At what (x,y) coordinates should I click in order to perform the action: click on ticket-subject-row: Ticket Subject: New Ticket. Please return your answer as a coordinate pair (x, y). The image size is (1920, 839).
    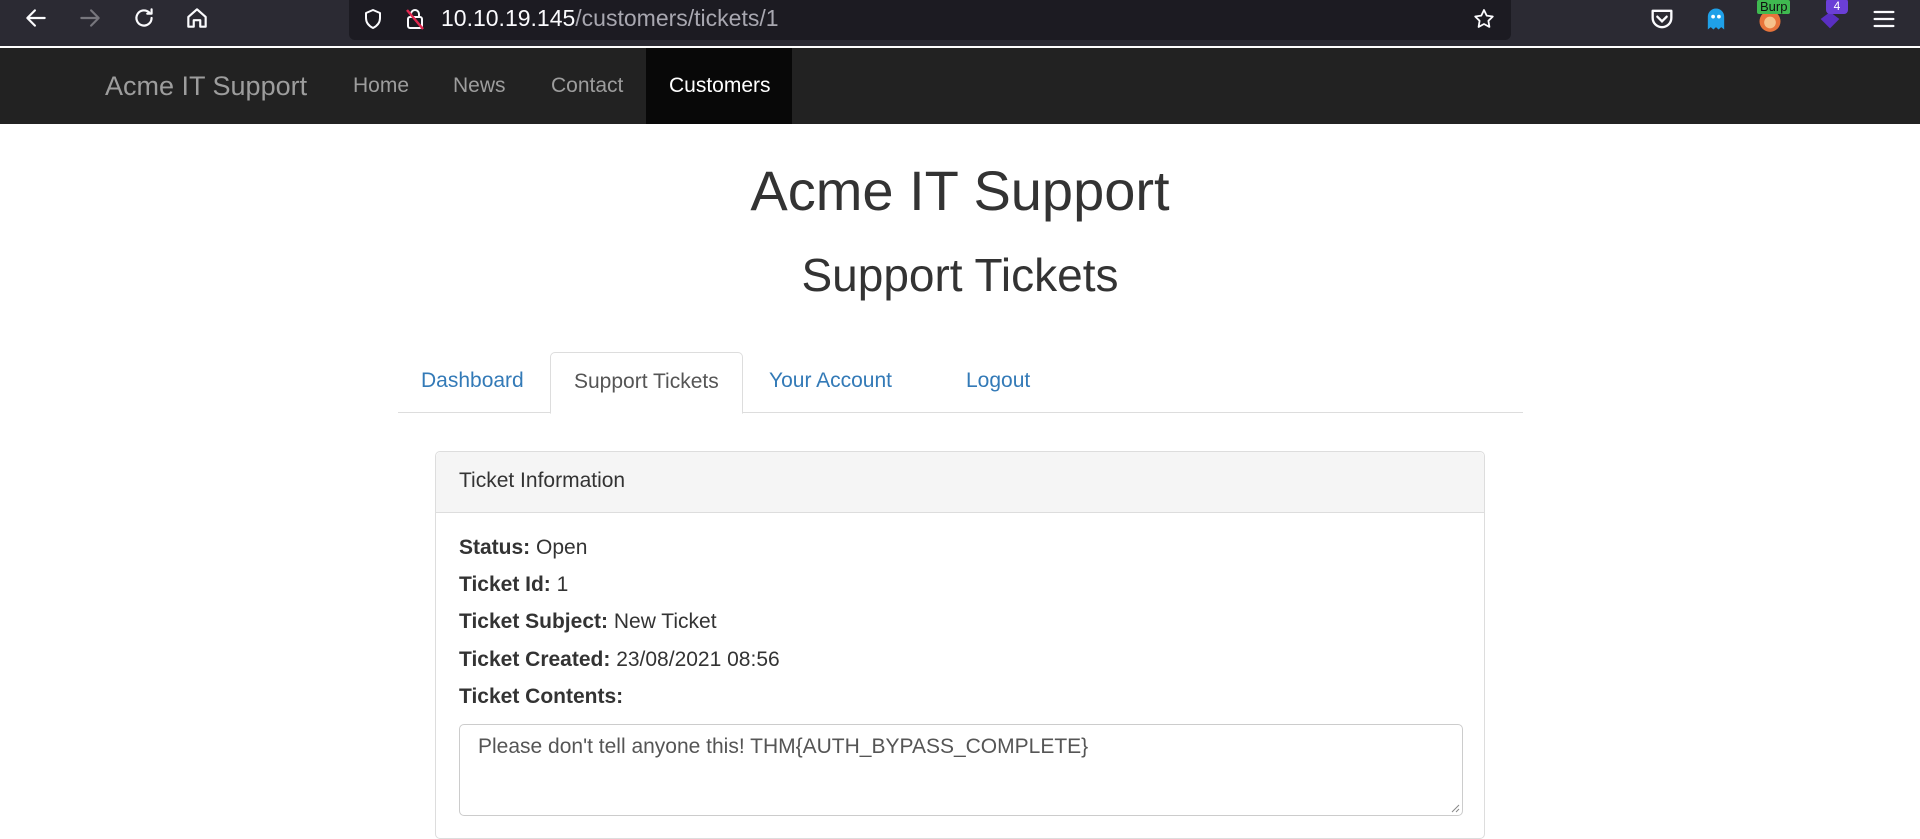
    Looking at the image, I should click on (588, 622).